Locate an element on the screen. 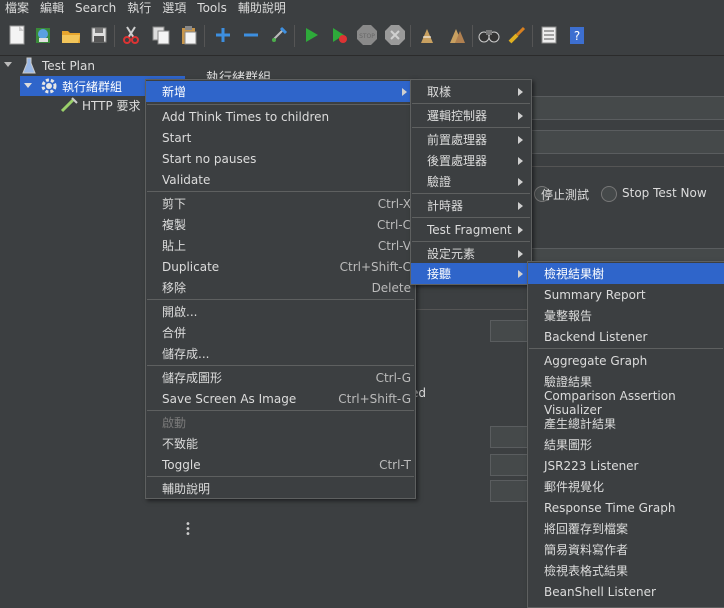 The height and width of the screenshot is (608, 724). pipette-icon is located at coordinates (69, 106).